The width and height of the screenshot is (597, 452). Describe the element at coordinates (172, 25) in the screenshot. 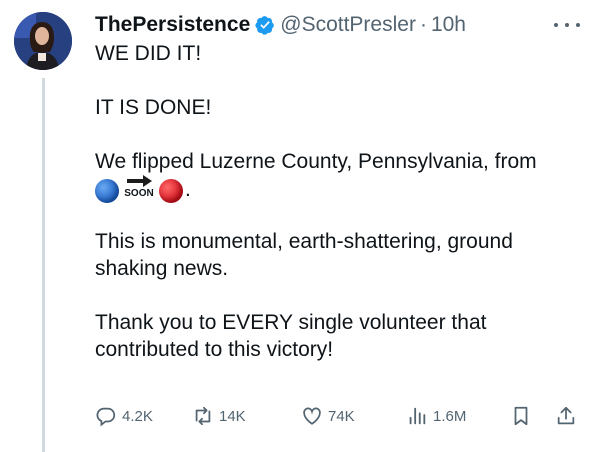

I see `display-name: ThePersistence` at that location.